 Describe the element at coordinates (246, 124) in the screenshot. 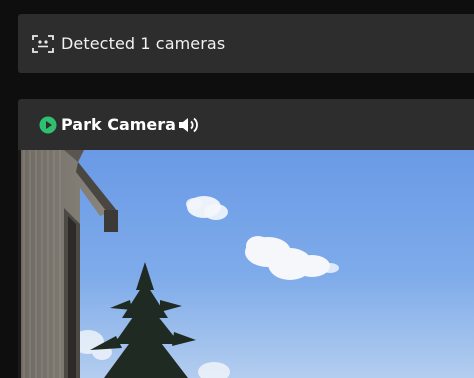

I see `camera-card-header: Park Camera` at that location.